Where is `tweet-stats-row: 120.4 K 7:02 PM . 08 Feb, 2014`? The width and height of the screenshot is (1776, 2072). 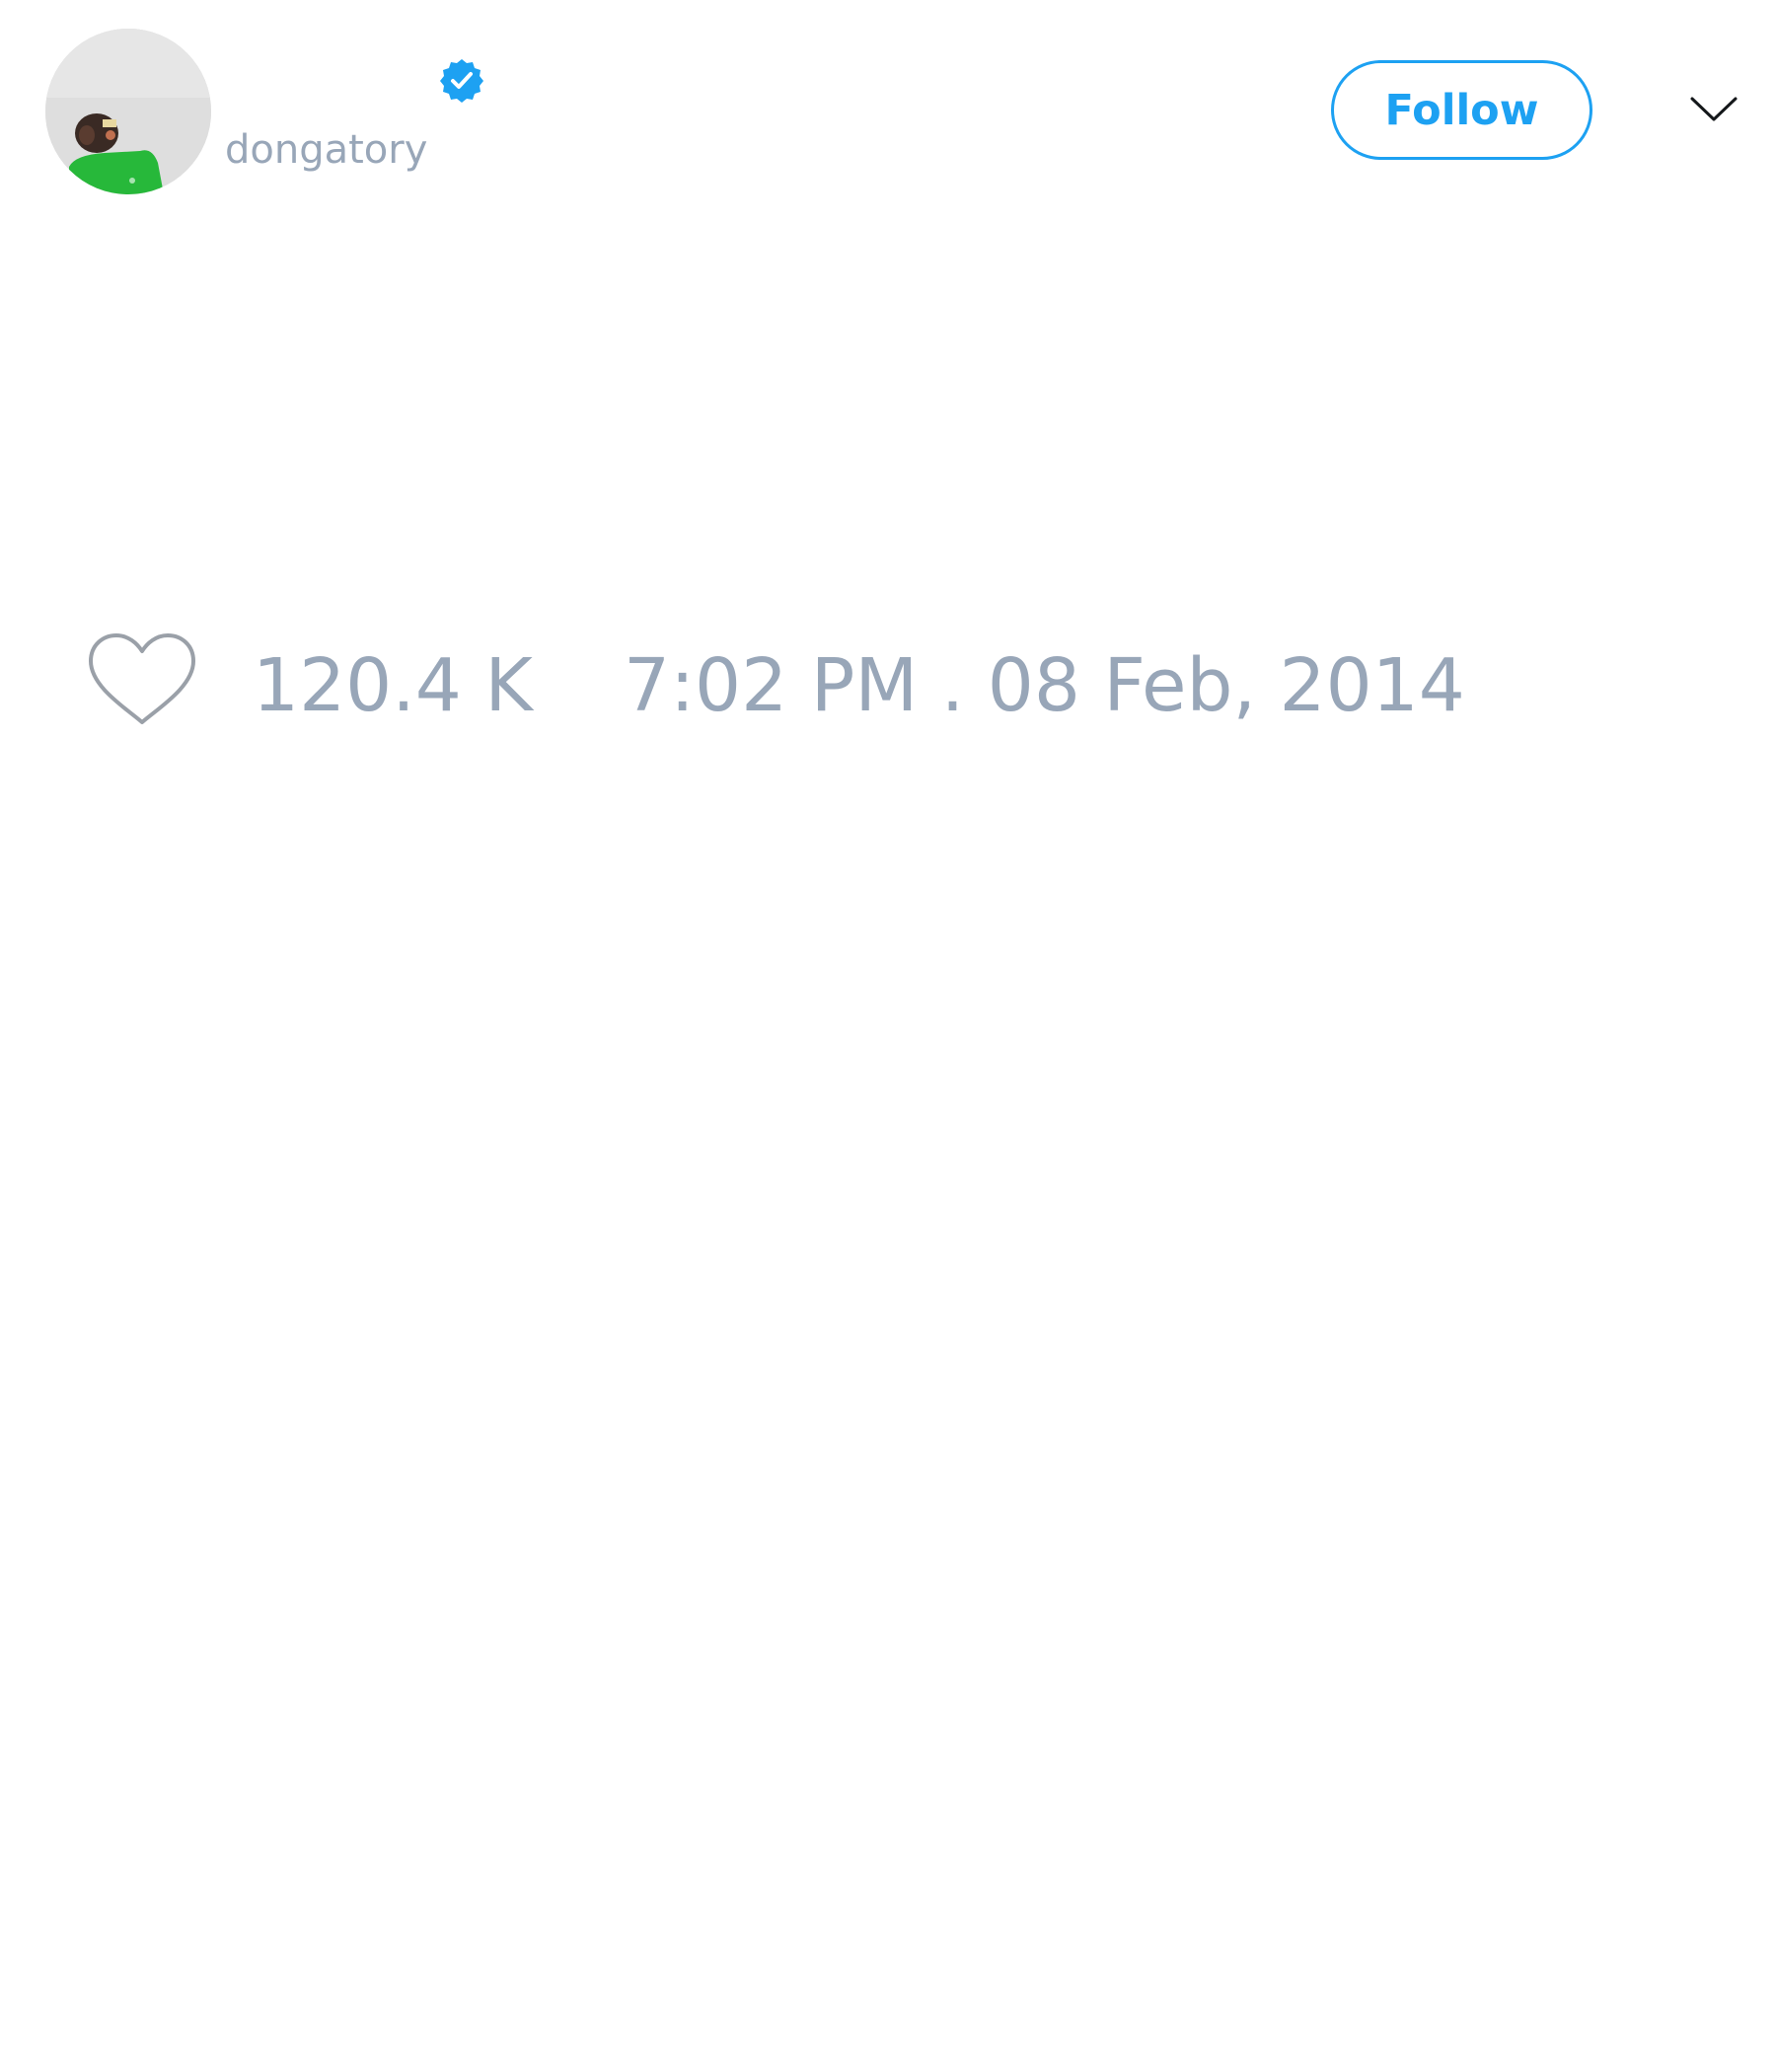
tweet-stats-row: 120.4 K 7:02 PM . 08 Feb, 2014 is located at coordinates (888, 681).